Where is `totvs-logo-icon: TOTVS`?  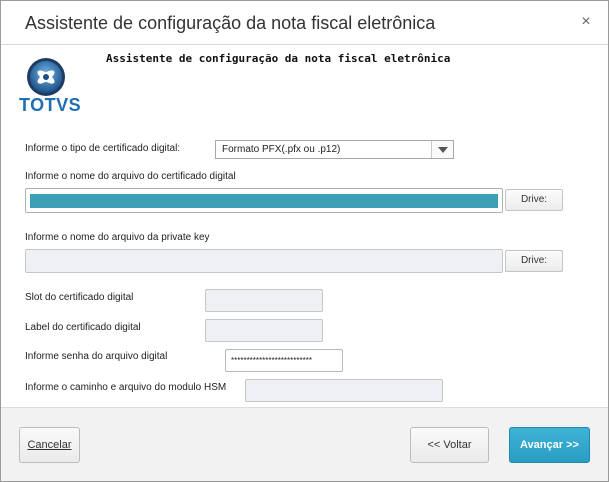 totvs-logo-icon: TOTVS is located at coordinates (50, 86).